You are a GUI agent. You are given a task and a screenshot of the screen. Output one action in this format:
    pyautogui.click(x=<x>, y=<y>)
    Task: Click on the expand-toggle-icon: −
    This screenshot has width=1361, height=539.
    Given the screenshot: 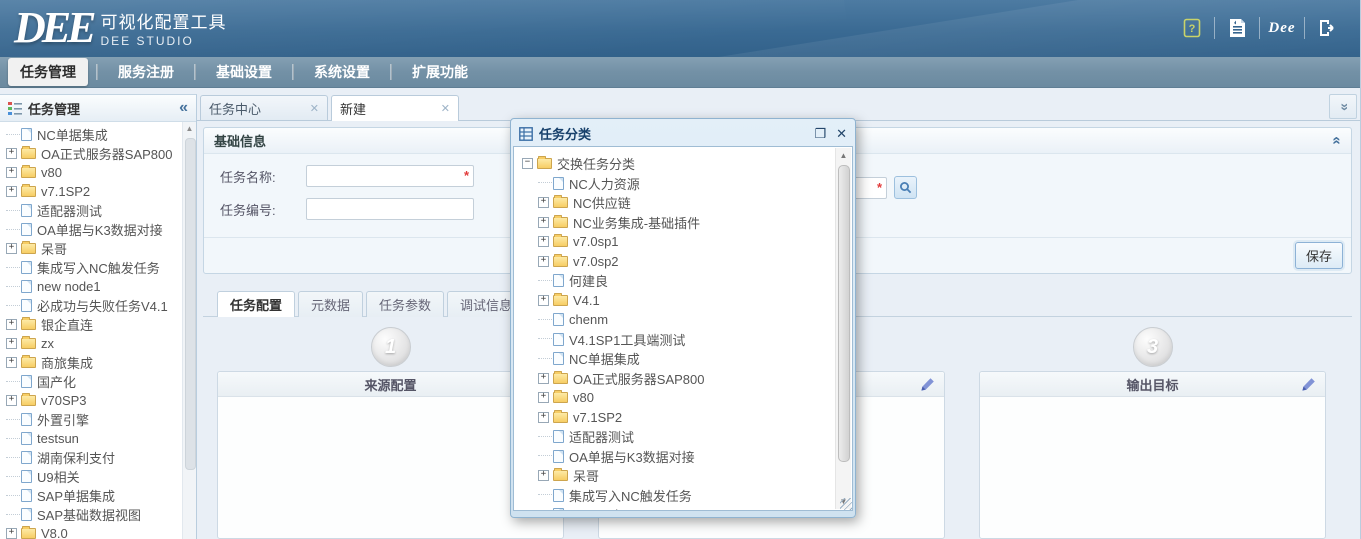 What is the action you would take?
    pyautogui.click(x=527, y=164)
    